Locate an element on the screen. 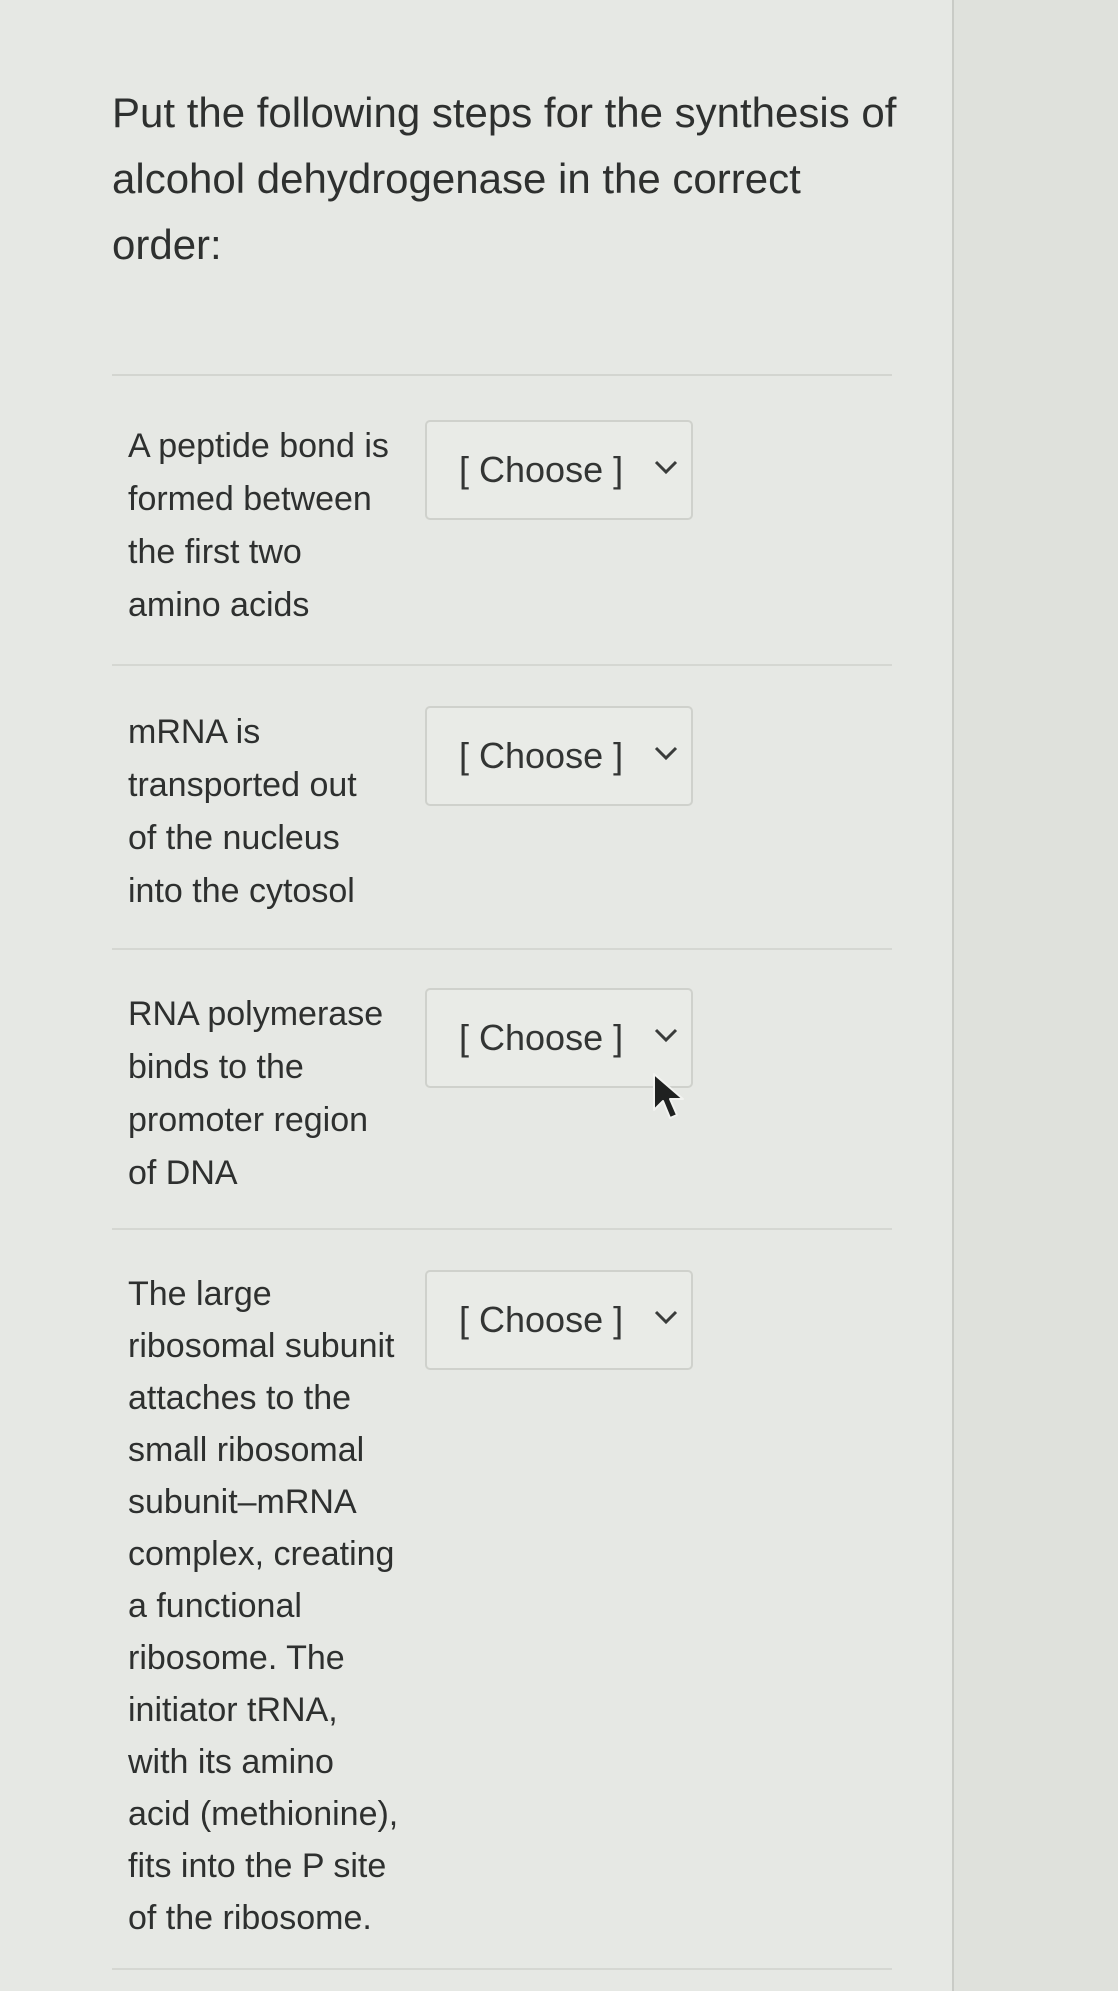 The image size is (1118, 1991). mouse-cursor-icon is located at coordinates (668, 1096).